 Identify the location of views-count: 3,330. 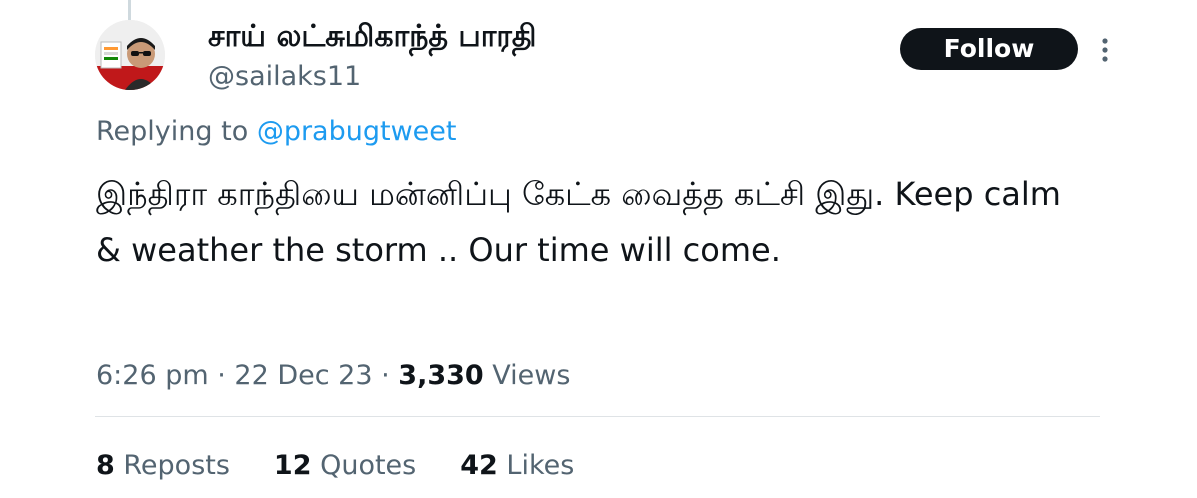
(441, 375).